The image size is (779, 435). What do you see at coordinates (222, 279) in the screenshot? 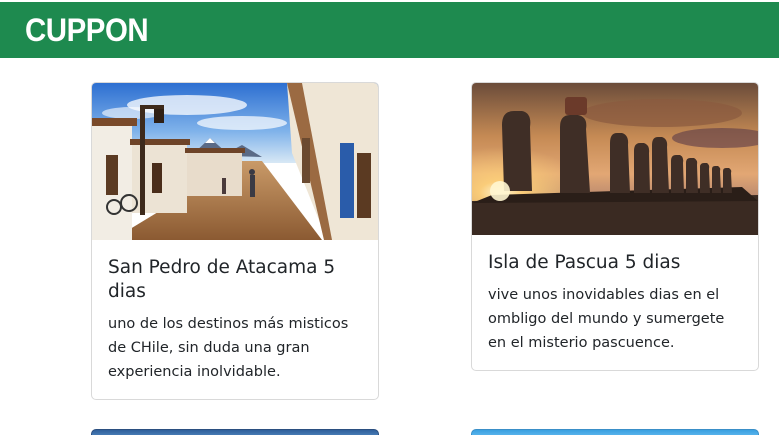
I see `card-title: San Pedro de Atacama 5 dias` at bounding box center [222, 279].